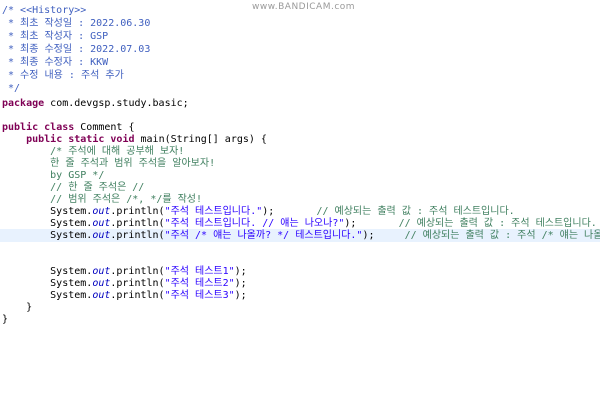 This screenshot has width=600, height=403. Describe the element at coordinates (23, 103) in the screenshot. I see `package-keyword: package` at that location.